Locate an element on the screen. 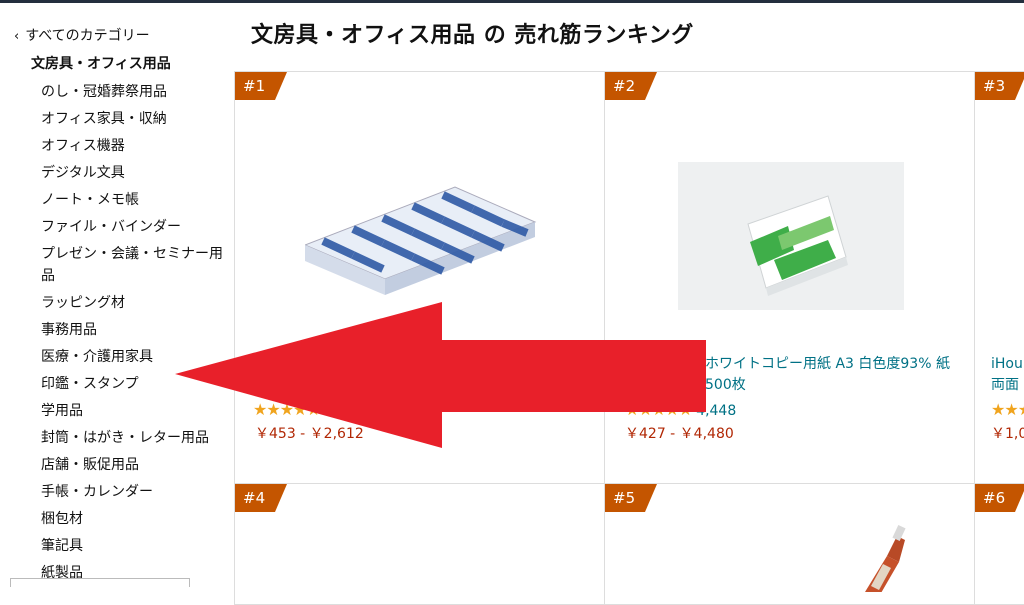 The width and height of the screenshot is (1024, 605). rating: ★★★★★ is located at coordinates (287, 409).